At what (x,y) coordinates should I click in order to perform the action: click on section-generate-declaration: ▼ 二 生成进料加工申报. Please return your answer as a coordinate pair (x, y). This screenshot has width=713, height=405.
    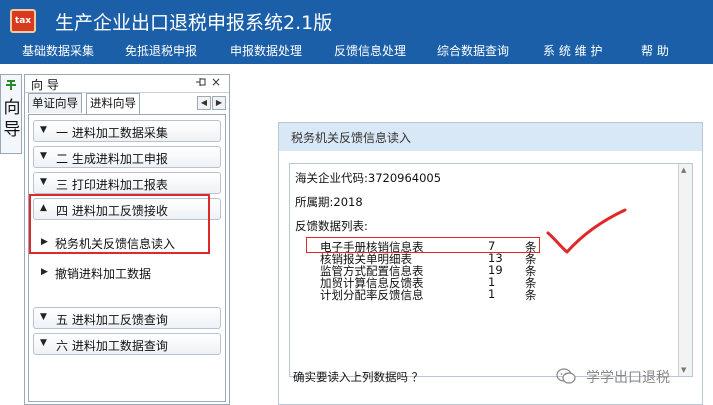
    Looking at the image, I should click on (127, 157).